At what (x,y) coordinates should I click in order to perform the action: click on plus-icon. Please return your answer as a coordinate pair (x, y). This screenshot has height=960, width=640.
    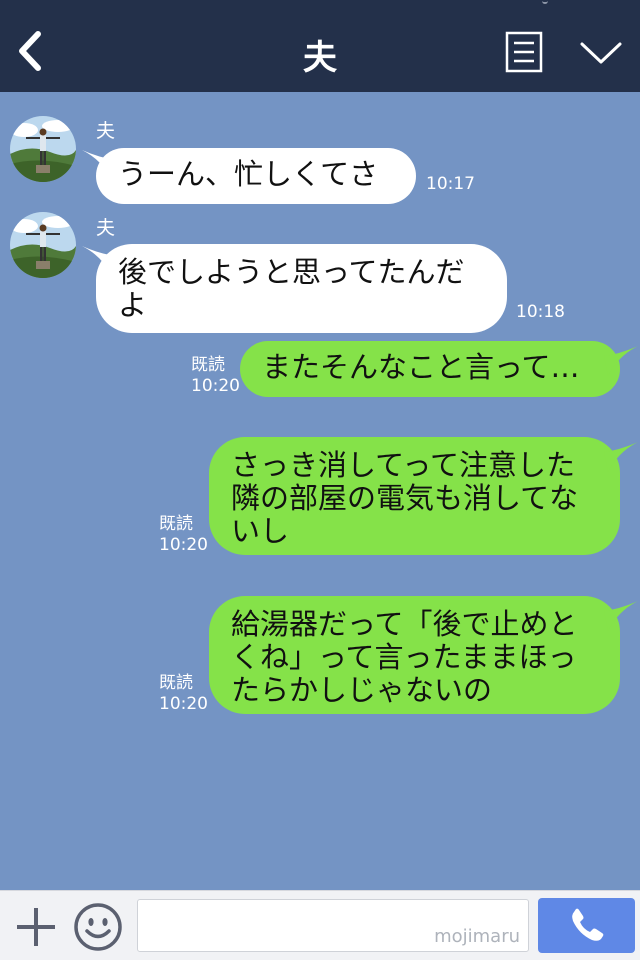
    Looking at the image, I should click on (36, 927).